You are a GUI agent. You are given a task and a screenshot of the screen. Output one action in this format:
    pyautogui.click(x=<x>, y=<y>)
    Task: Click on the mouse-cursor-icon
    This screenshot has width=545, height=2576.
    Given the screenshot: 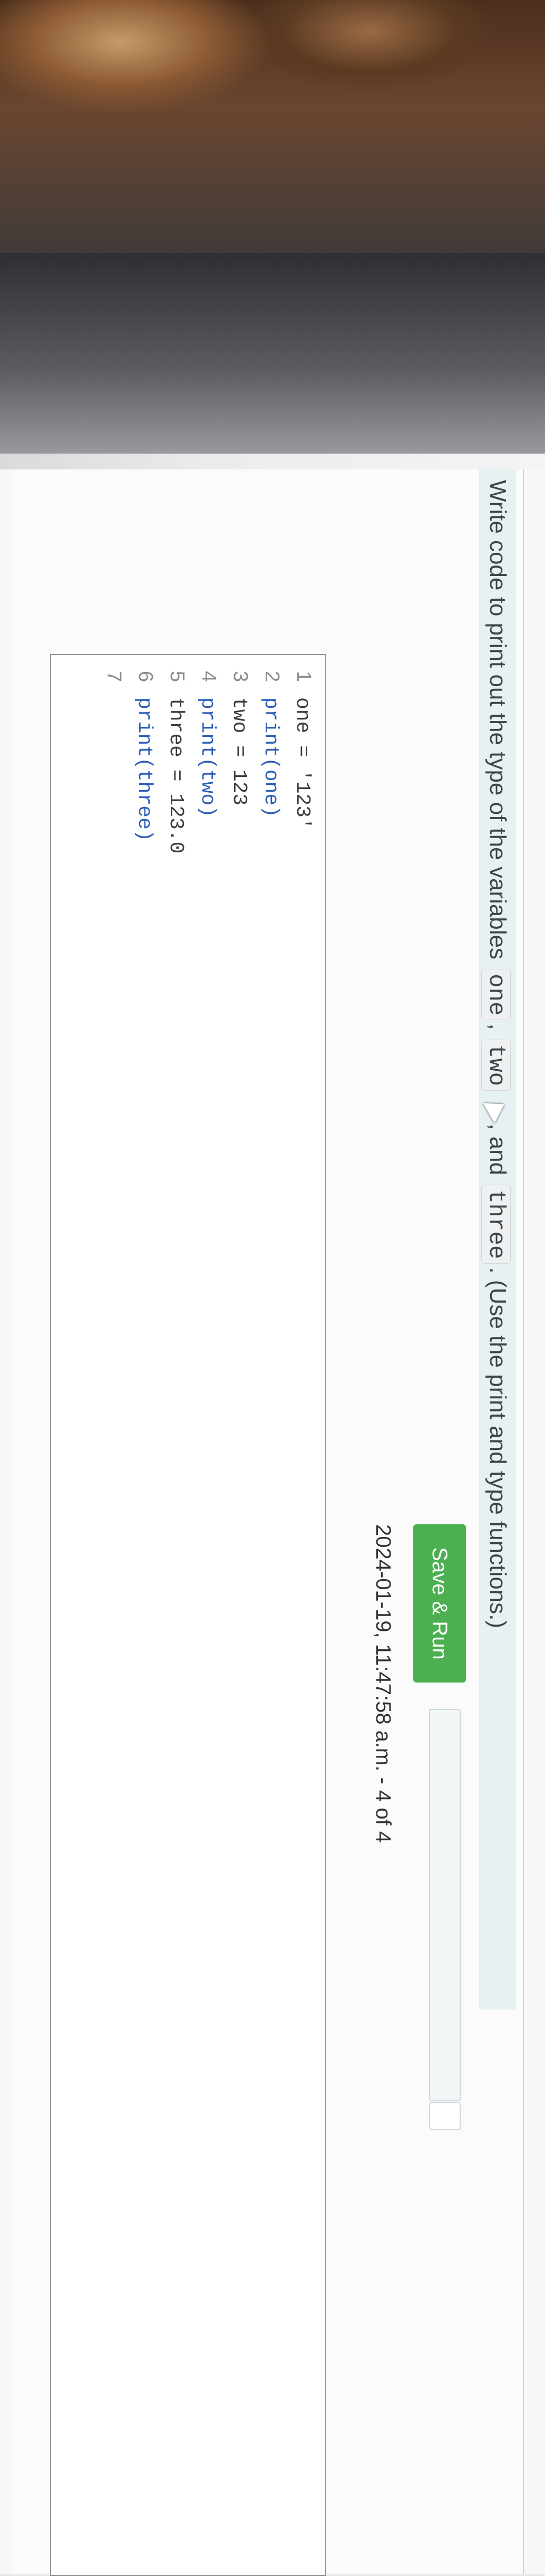 What is the action you would take?
    pyautogui.click(x=496, y=1109)
    